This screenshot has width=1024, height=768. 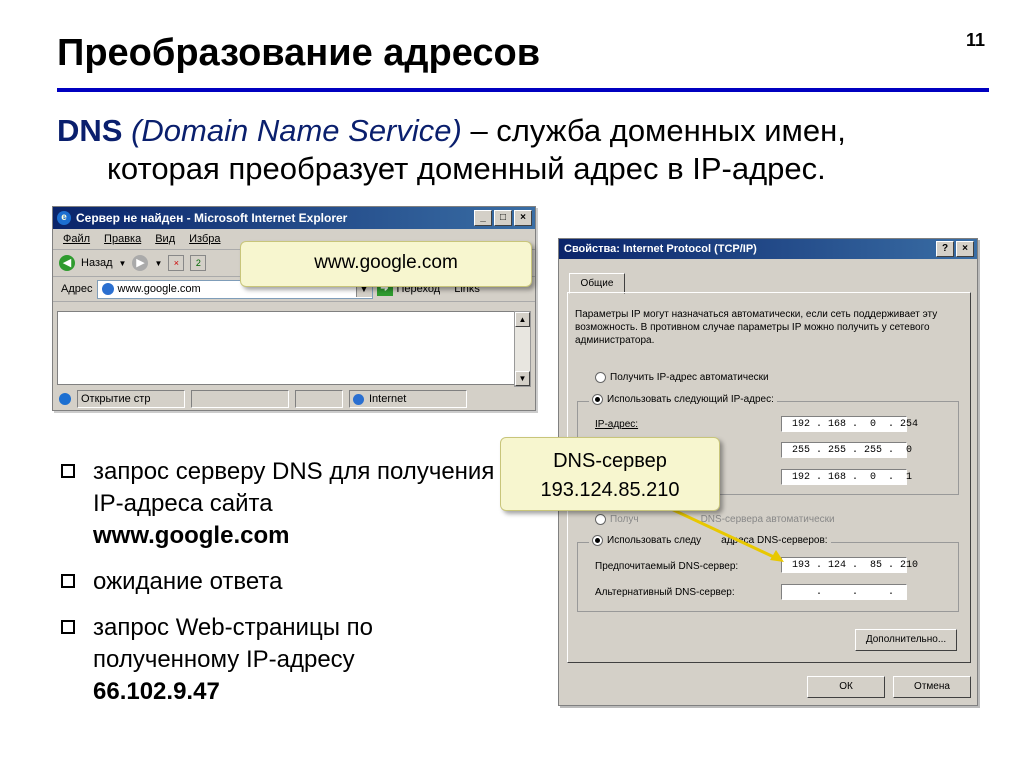 I want to click on vertical-scrollbar: ▲ ▼, so click(x=522, y=349).